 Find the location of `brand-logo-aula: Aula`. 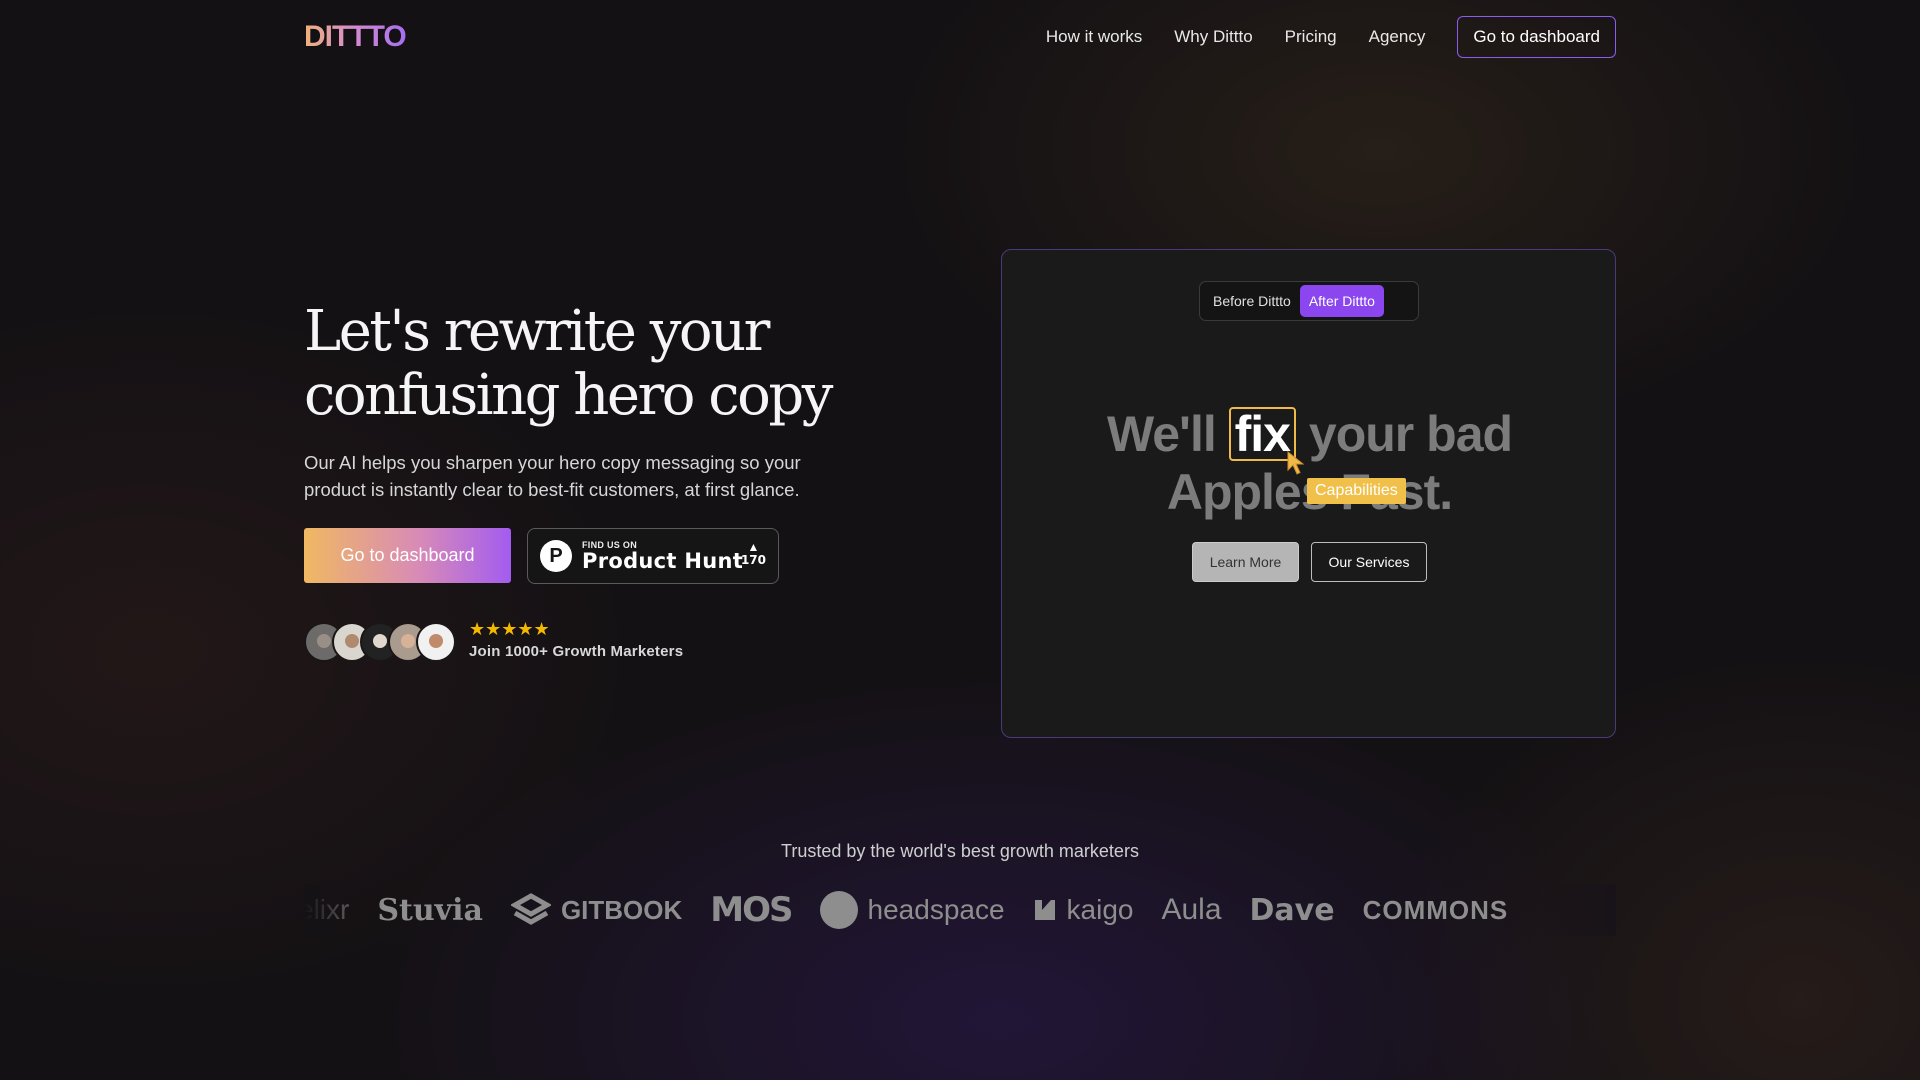

brand-logo-aula: Aula is located at coordinates (1191, 910).